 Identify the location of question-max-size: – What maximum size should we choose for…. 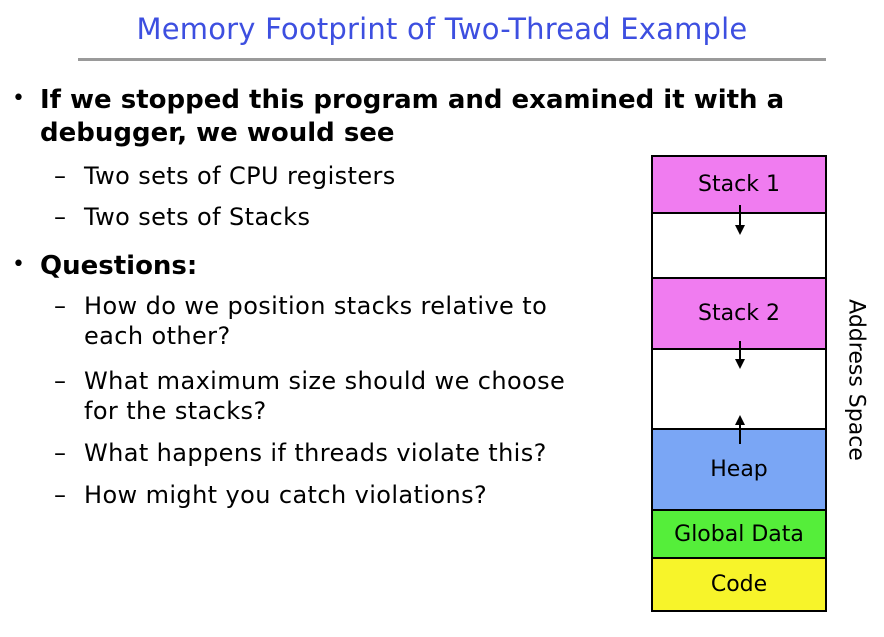
(310, 396).